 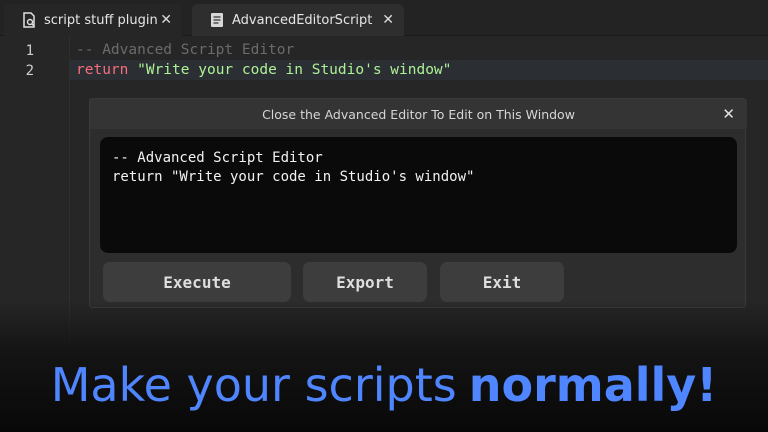 I want to click on execute-button: Execute, so click(x=197, y=282).